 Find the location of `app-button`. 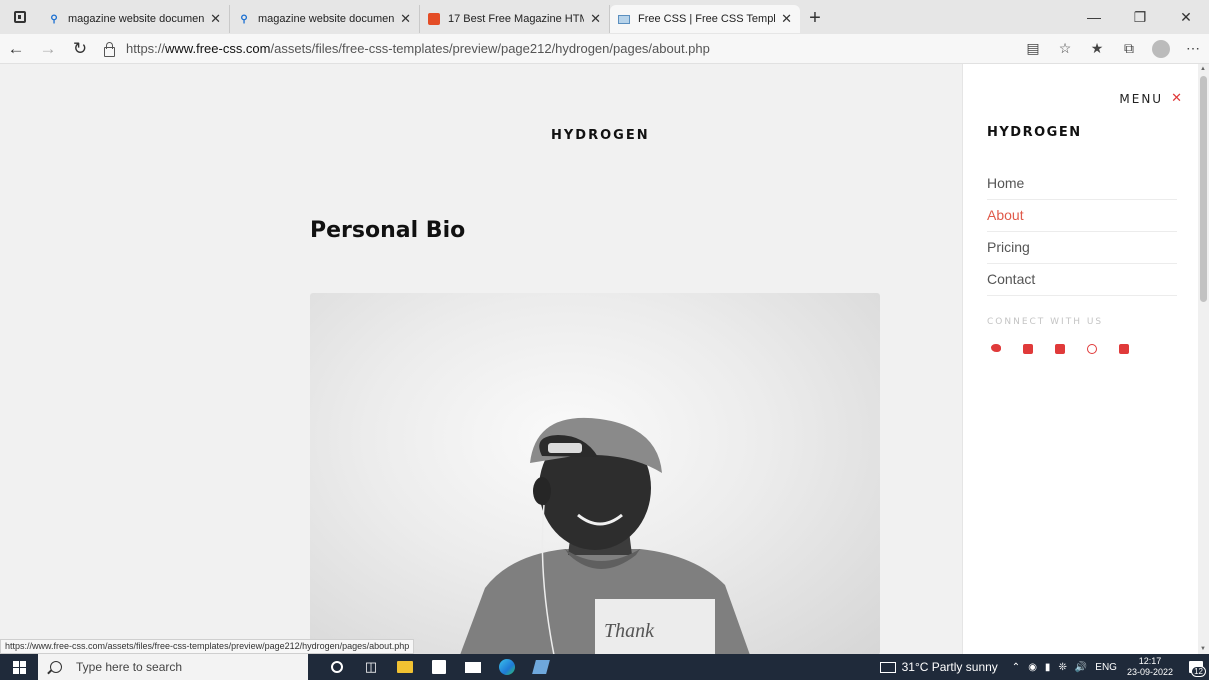

app-button is located at coordinates (541, 667).